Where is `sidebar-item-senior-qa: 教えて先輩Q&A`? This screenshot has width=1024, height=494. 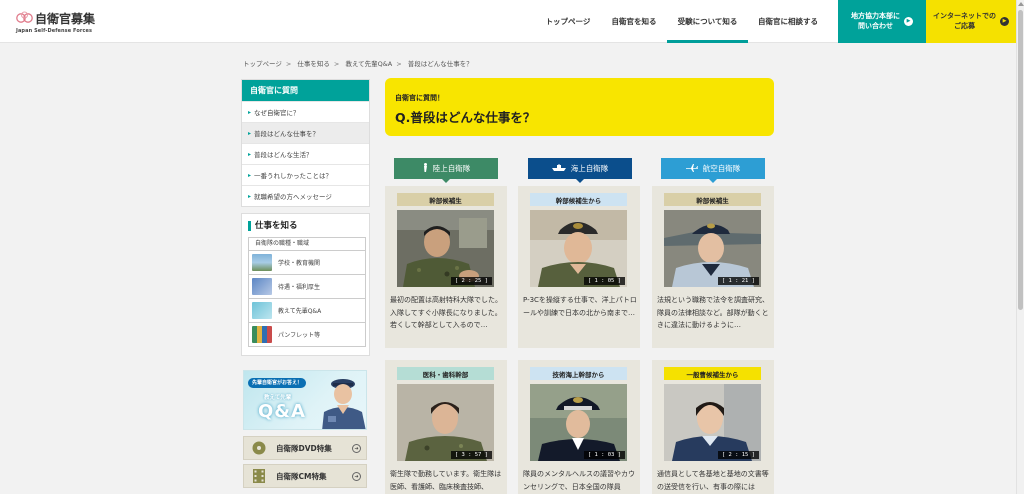 sidebar-item-senior-qa: 教えて先輩Q&A is located at coordinates (307, 311).